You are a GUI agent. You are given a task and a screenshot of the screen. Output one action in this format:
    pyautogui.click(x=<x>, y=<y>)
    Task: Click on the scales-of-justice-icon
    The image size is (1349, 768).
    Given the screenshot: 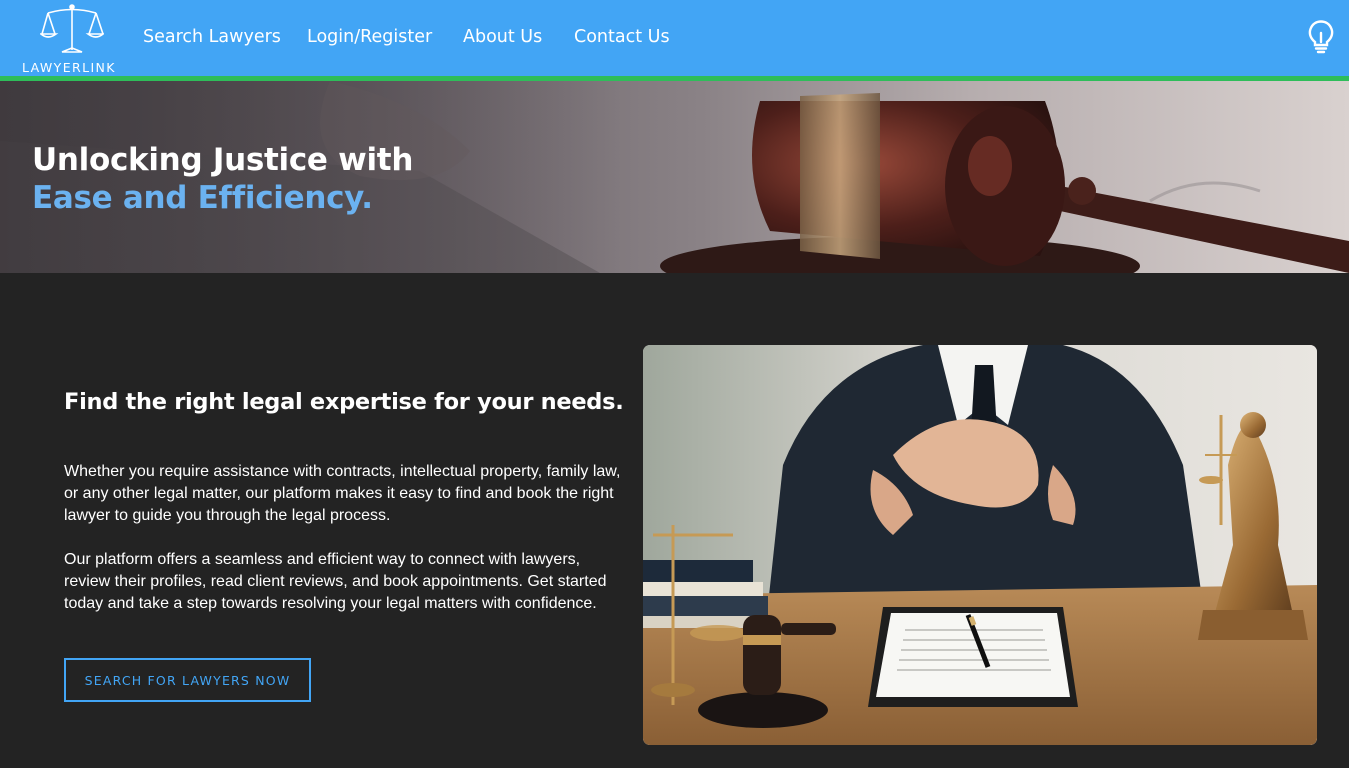 What is the action you would take?
    pyautogui.click(x=72, y=28)
    